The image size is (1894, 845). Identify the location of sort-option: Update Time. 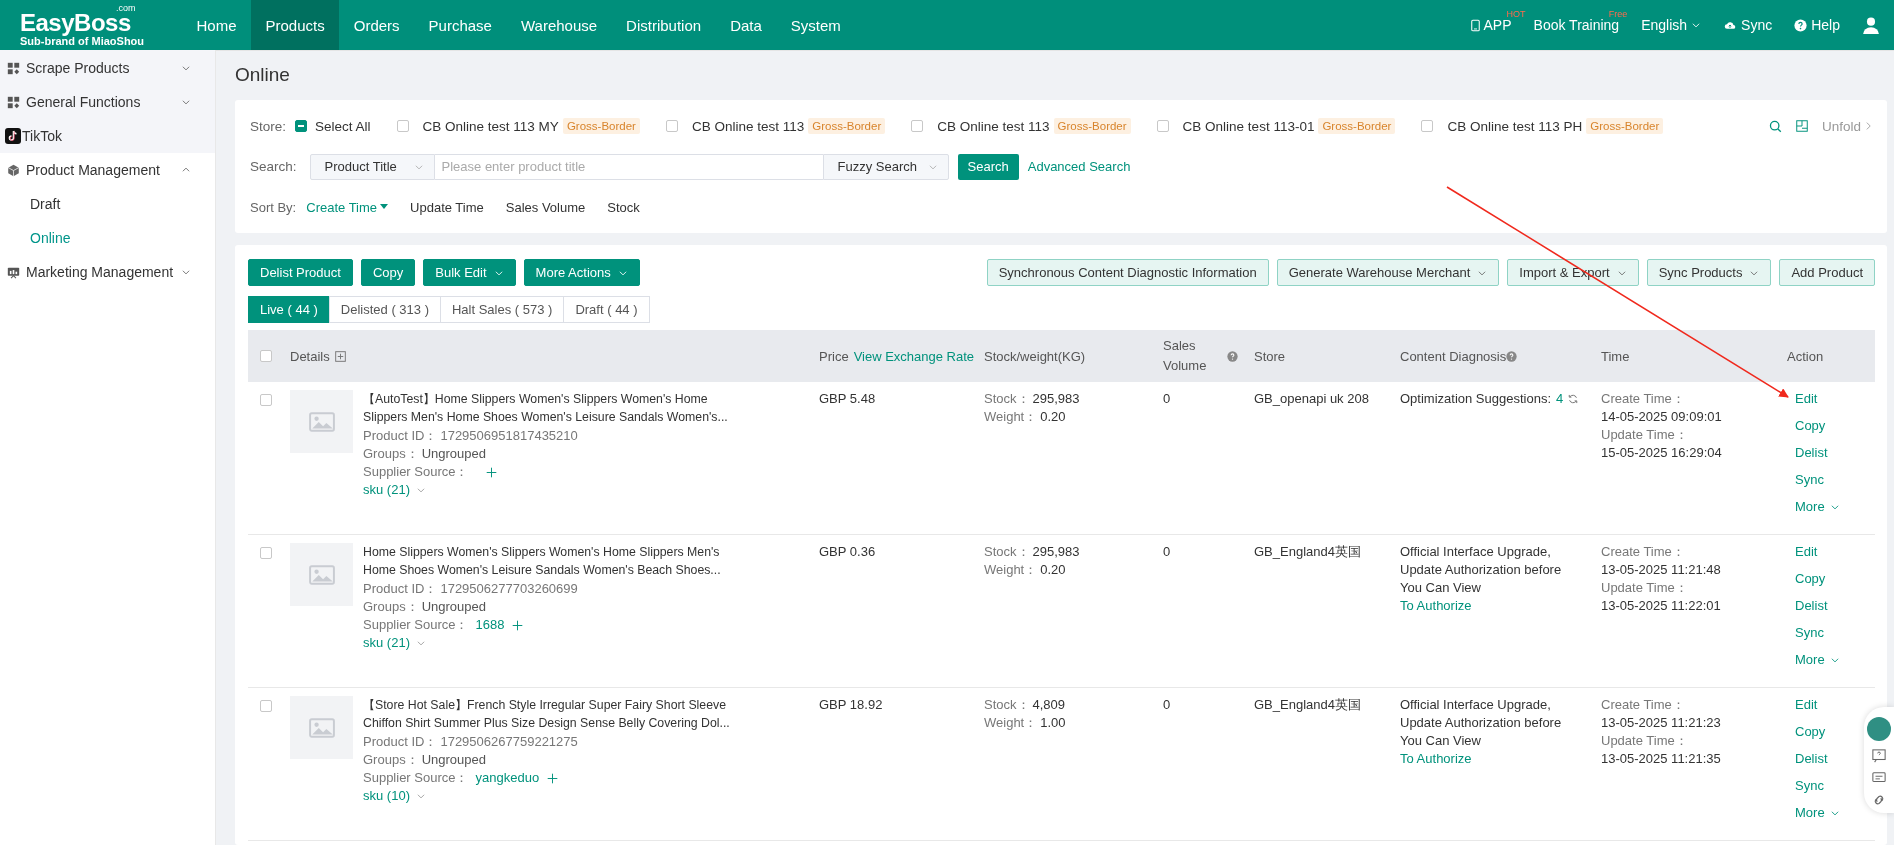
(447, 207).